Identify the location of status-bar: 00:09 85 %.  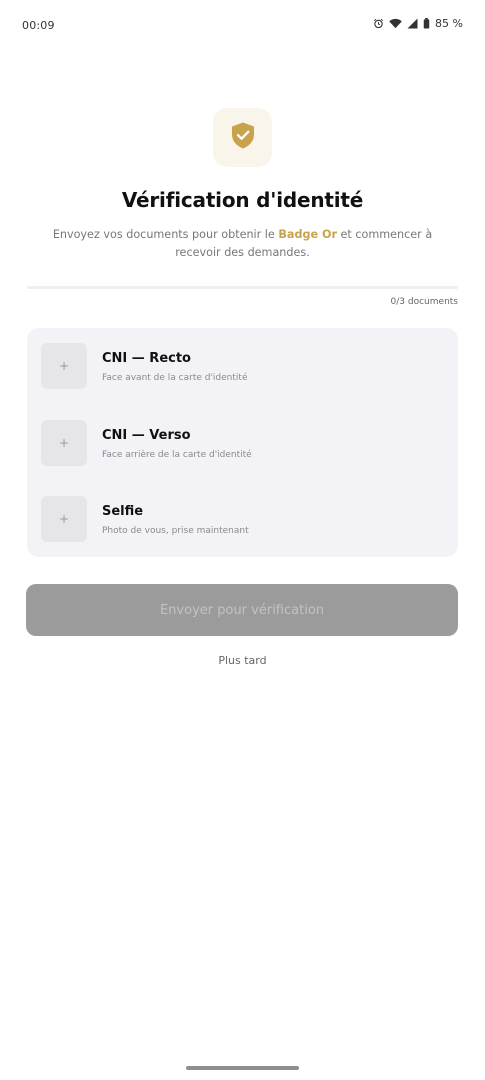
(242, 26).